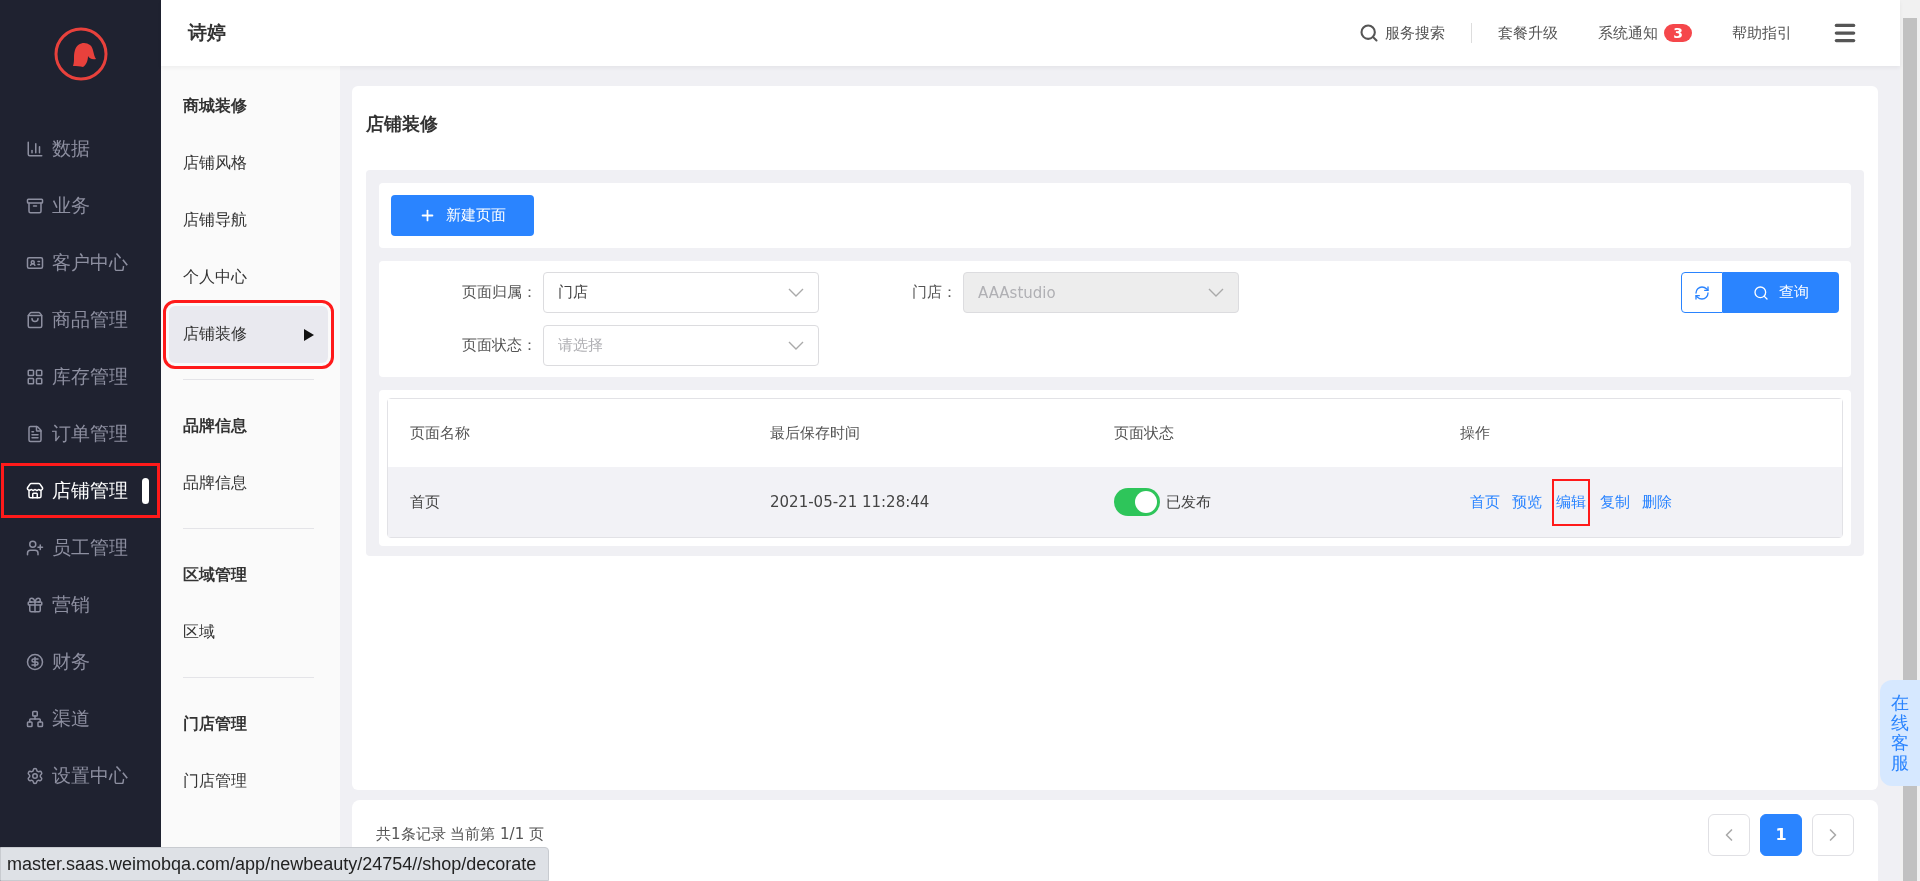  Describe the element at coordinates (80, 376) in the screenshot. I see `nav-item: 库存管理` at that location.